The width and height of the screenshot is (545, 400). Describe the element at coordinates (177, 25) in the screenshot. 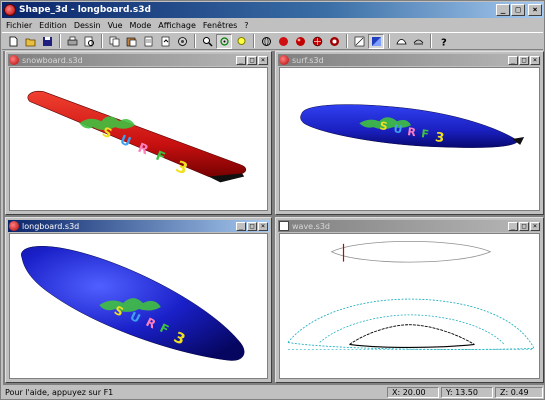

I see `menu-affichage: Affichage` at that location.